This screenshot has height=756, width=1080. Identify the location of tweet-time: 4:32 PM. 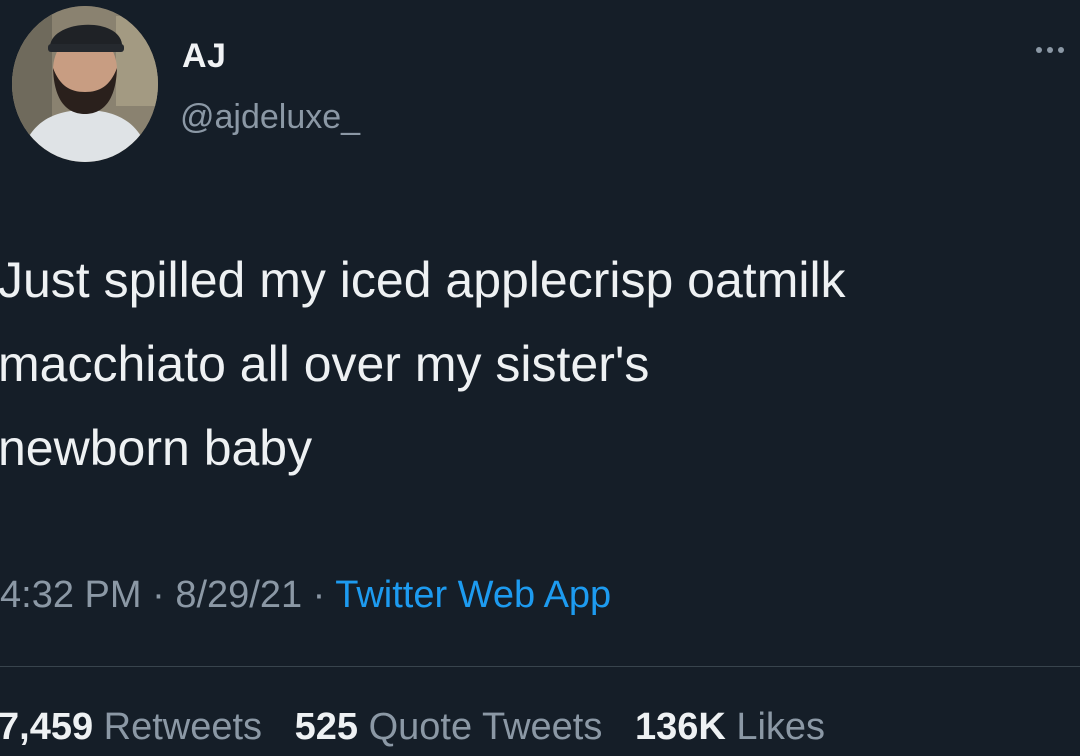
(71, 595).